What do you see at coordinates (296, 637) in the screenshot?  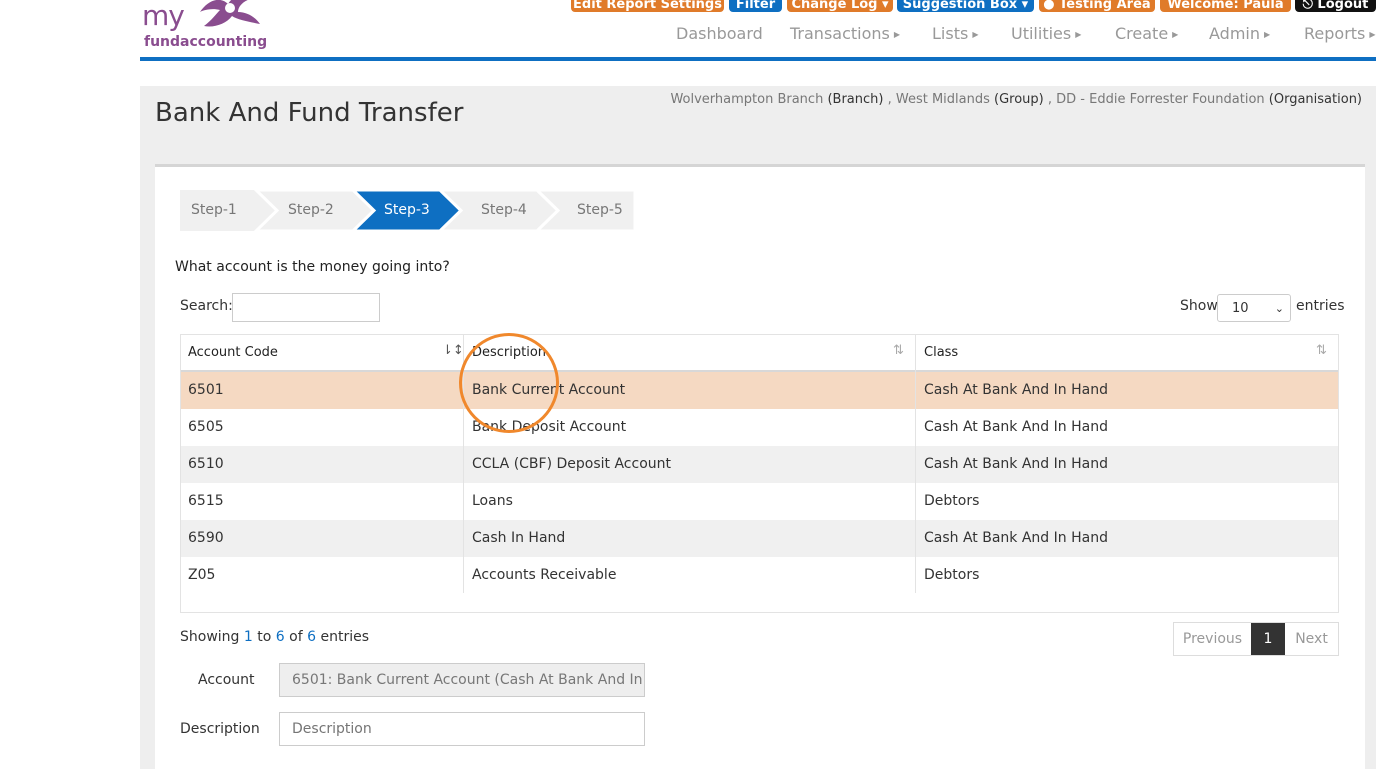 I see `info-of: of` at bounding box center [296, 637].